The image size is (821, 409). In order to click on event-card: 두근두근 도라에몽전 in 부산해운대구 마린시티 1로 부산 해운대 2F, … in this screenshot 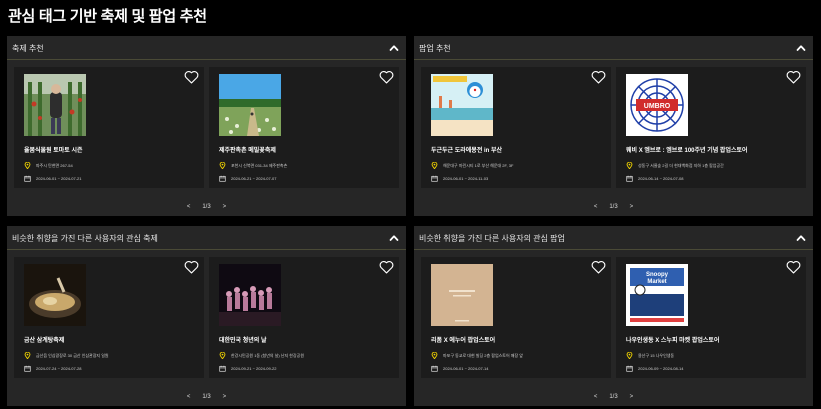, I will do `click(516, 127)`.